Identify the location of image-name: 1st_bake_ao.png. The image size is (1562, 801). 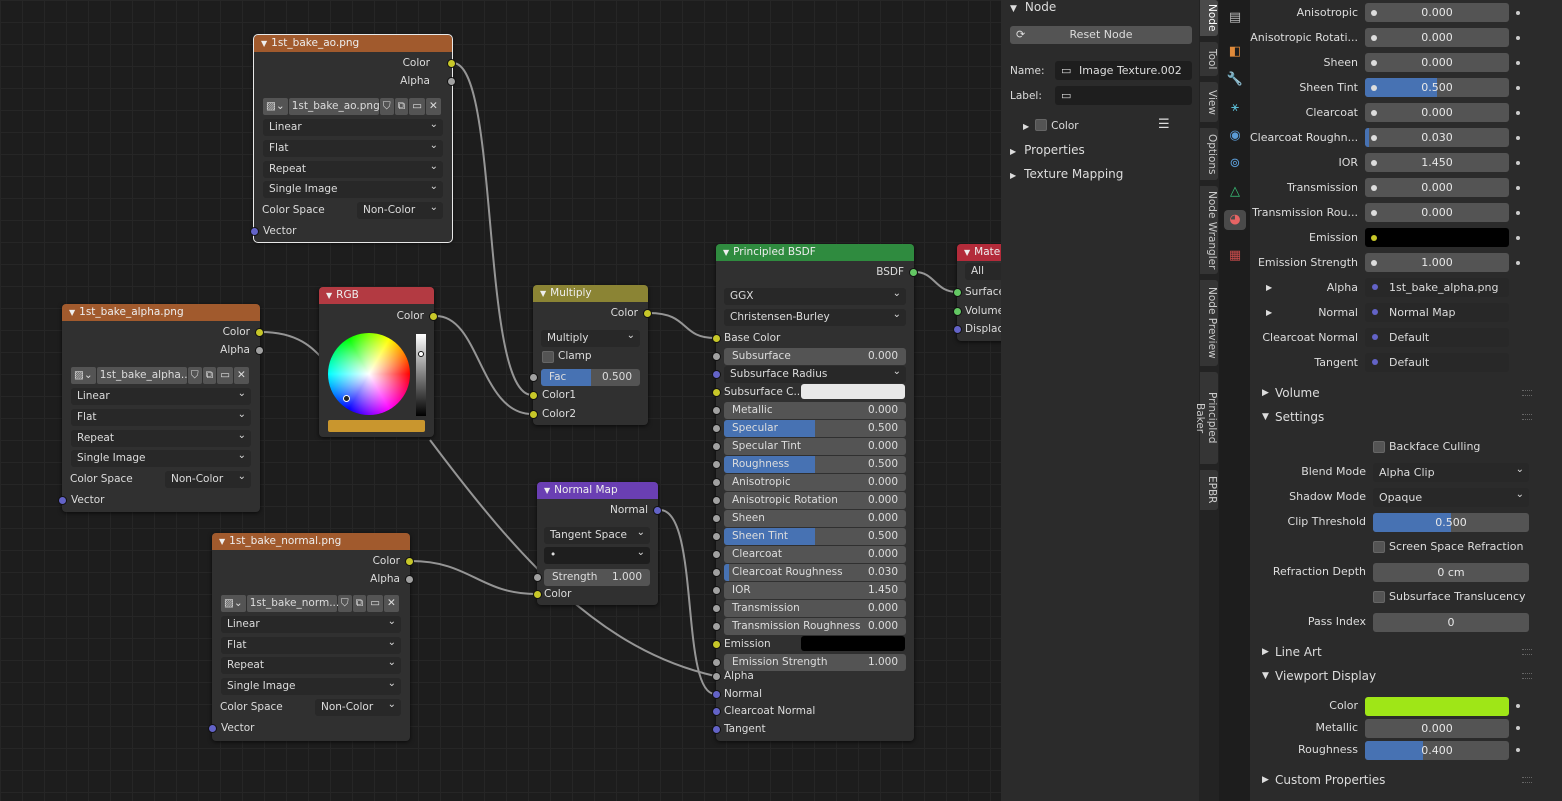
(334, 106).